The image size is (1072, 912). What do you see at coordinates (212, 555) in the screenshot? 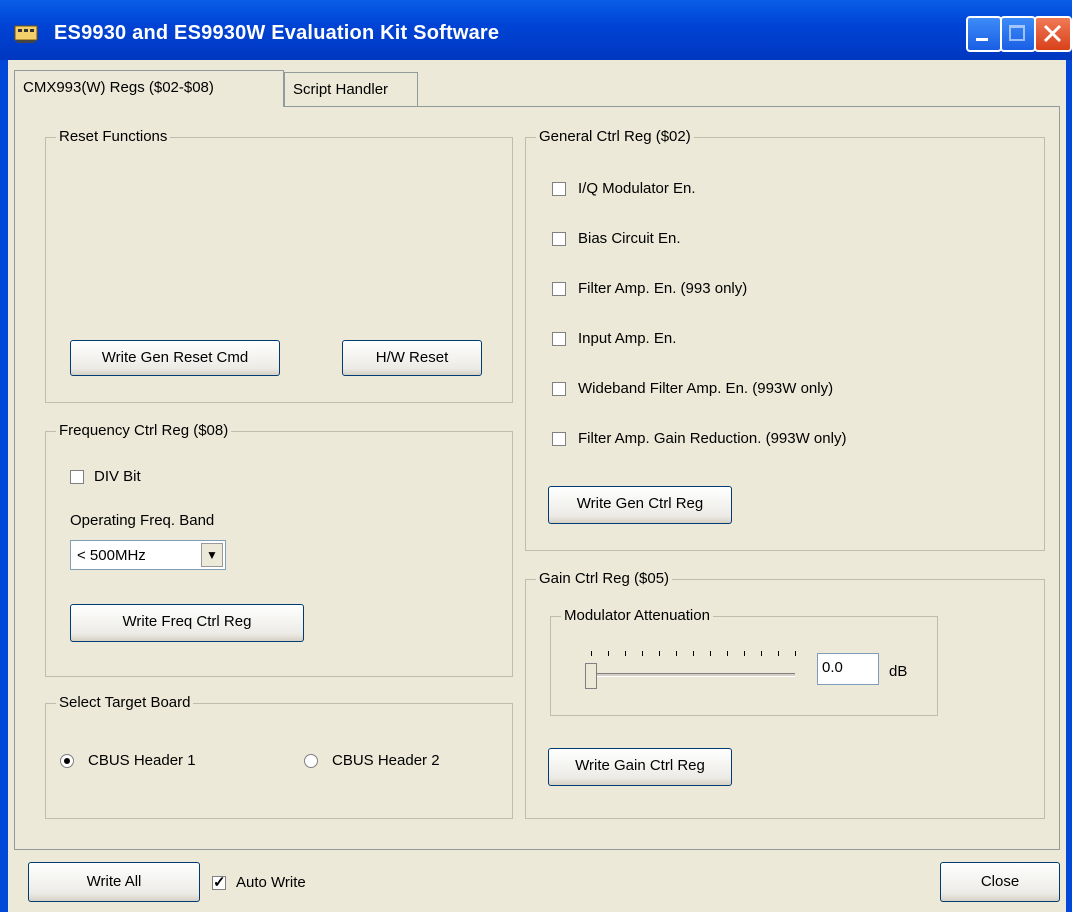
I see `chevron-down-icon: ▼` at bounding box center [212, 555].